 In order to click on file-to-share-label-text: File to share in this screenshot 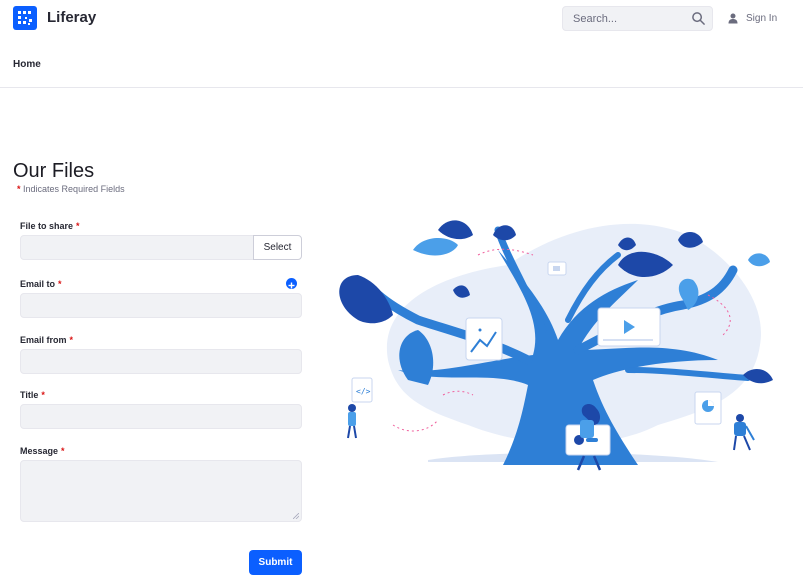, I will do `click(47, 226)`.